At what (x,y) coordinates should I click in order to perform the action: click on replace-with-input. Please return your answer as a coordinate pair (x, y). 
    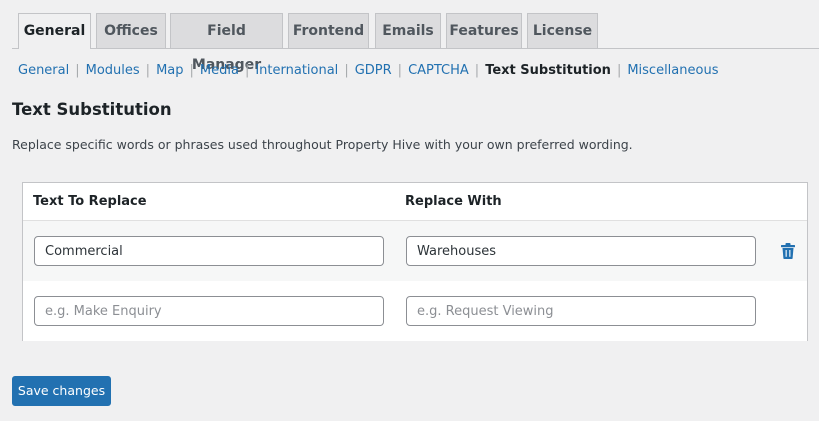
    Looking at the image, I should click on (581, 251).